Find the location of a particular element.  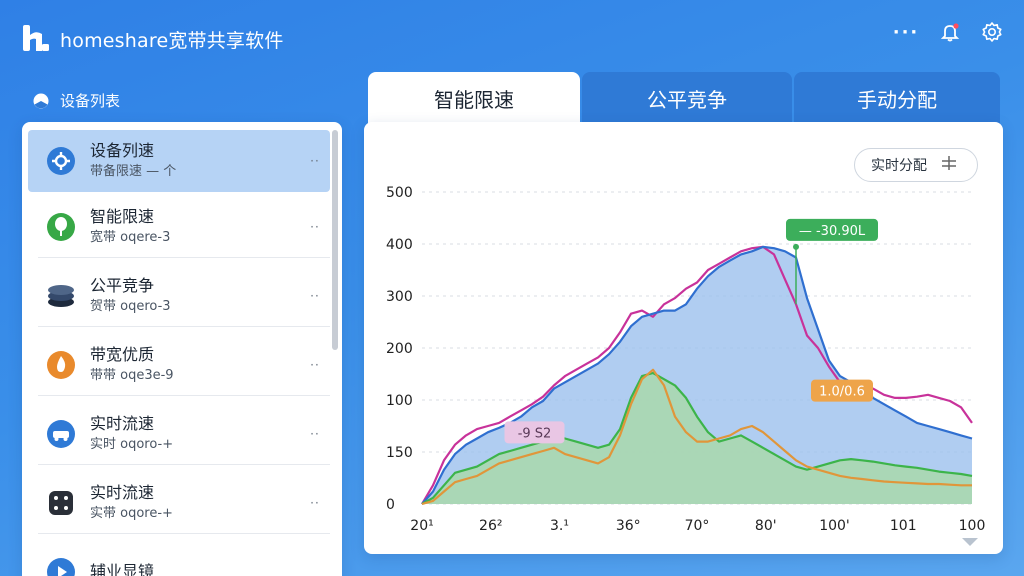

device-item: 带宽优质 带带 oqe3e-9 ·· is located at coordinates (184, 365).